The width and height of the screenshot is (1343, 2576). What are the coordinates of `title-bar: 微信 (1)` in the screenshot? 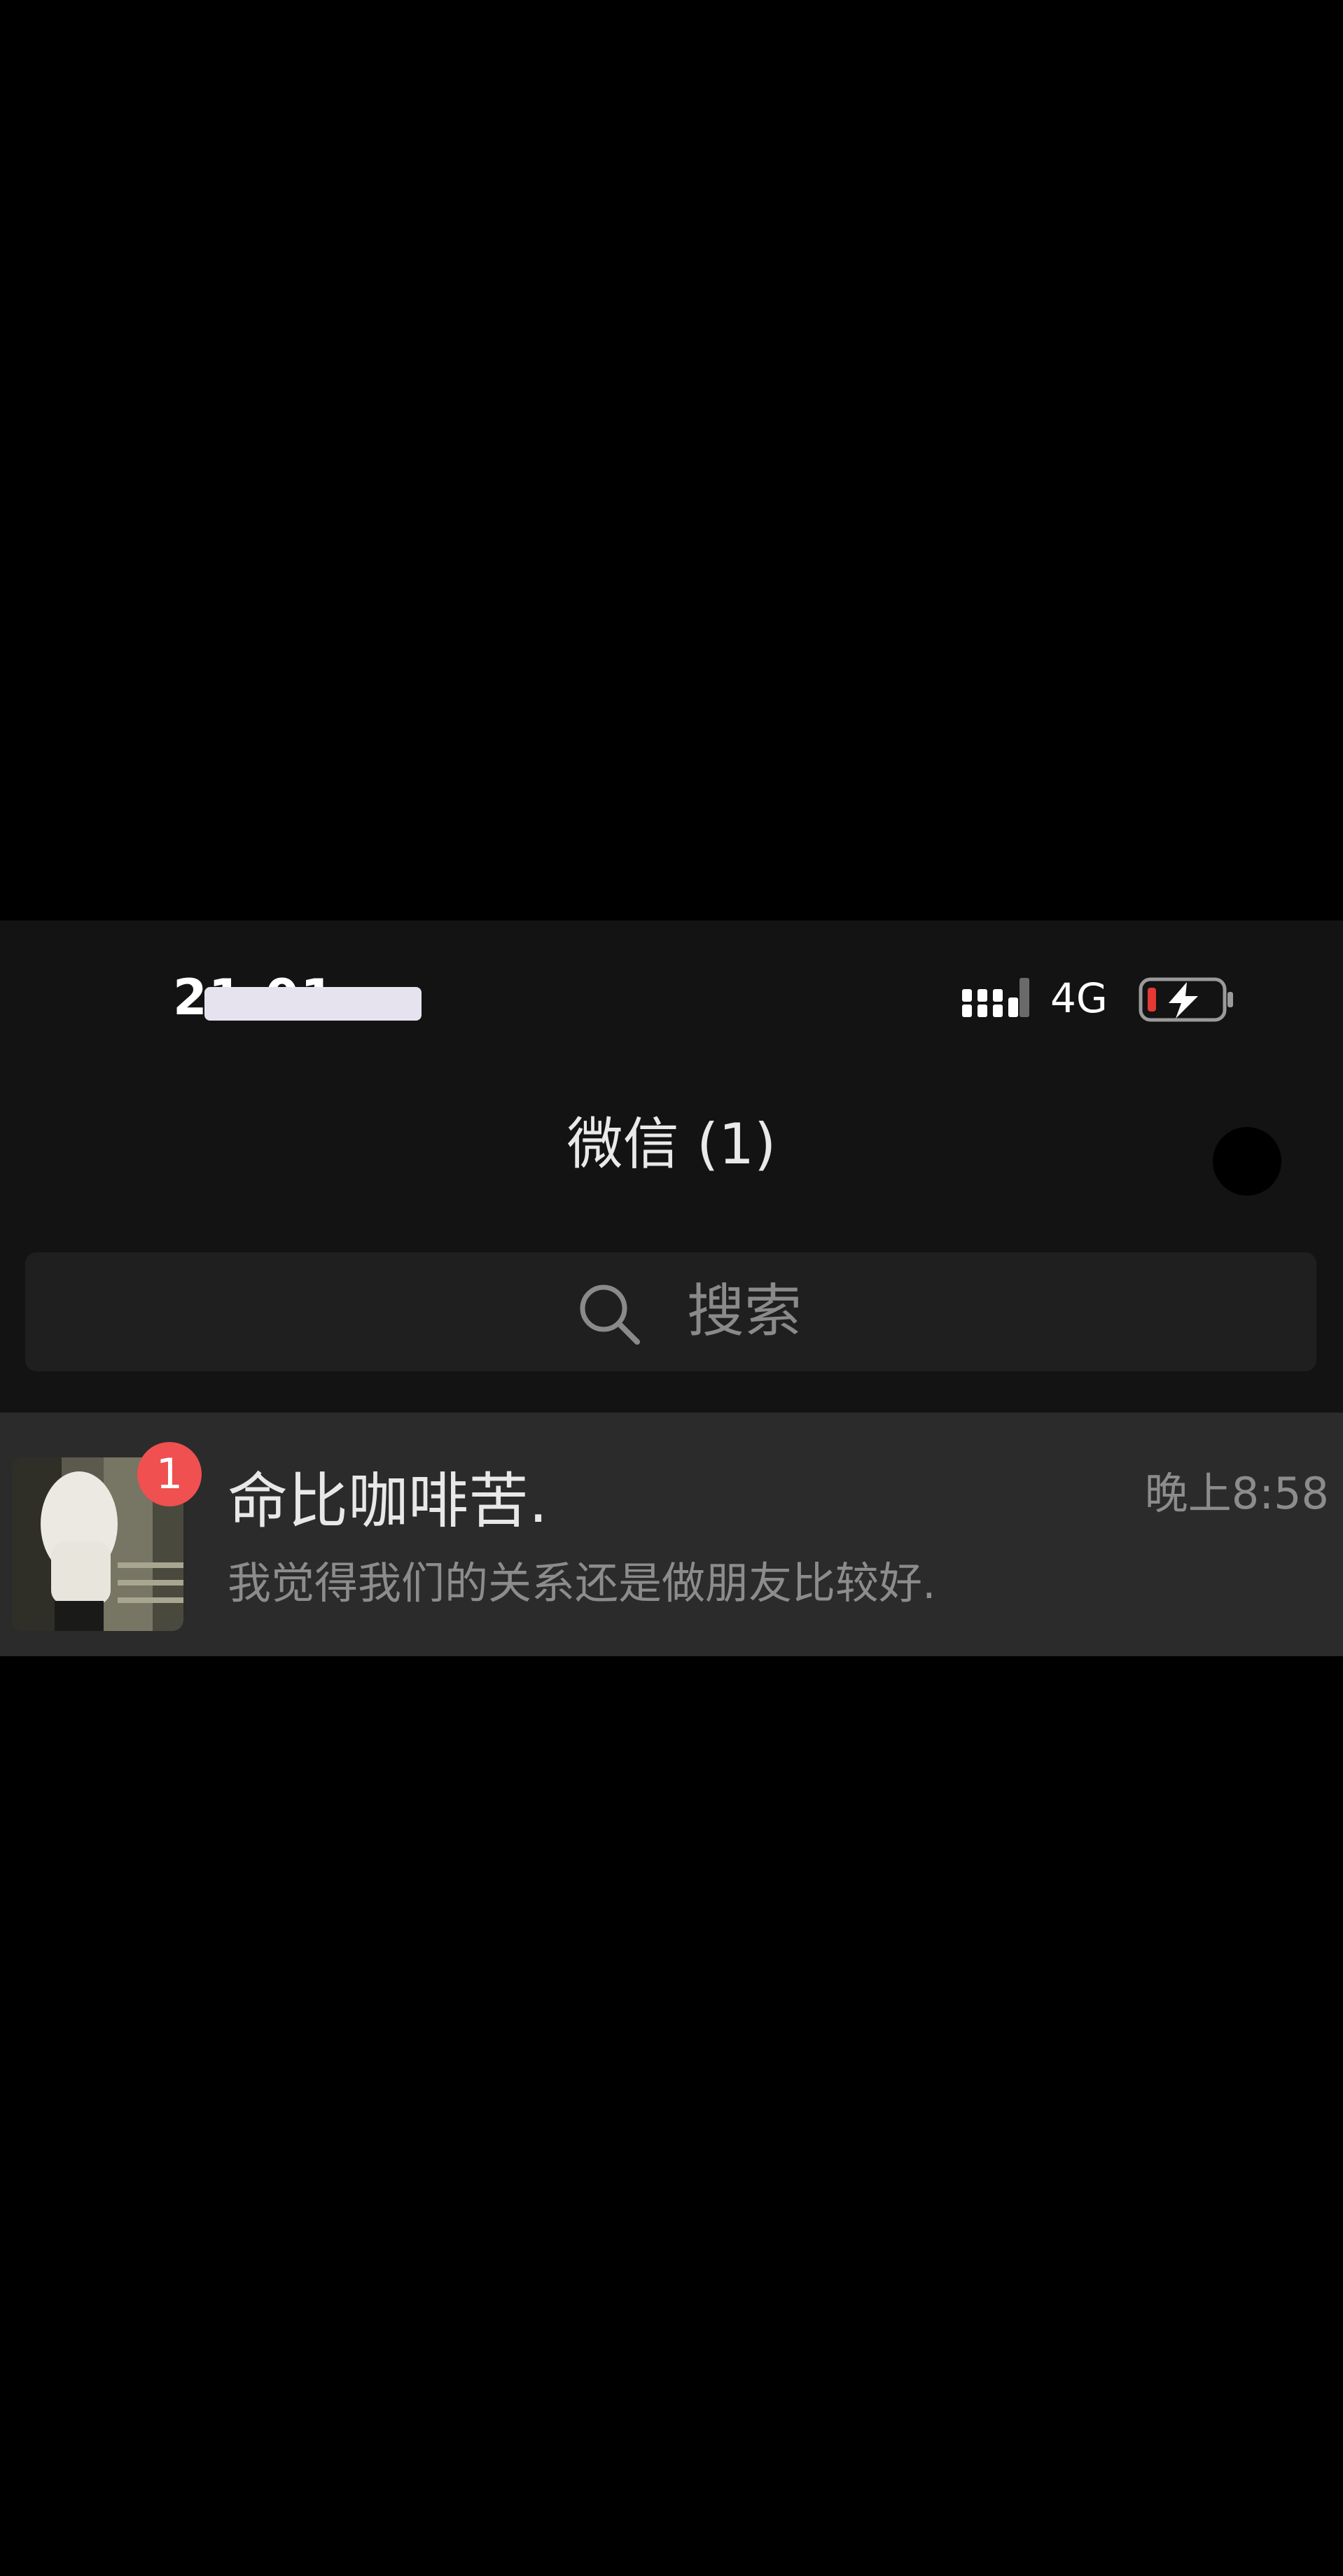 It's located at (671, 1145).